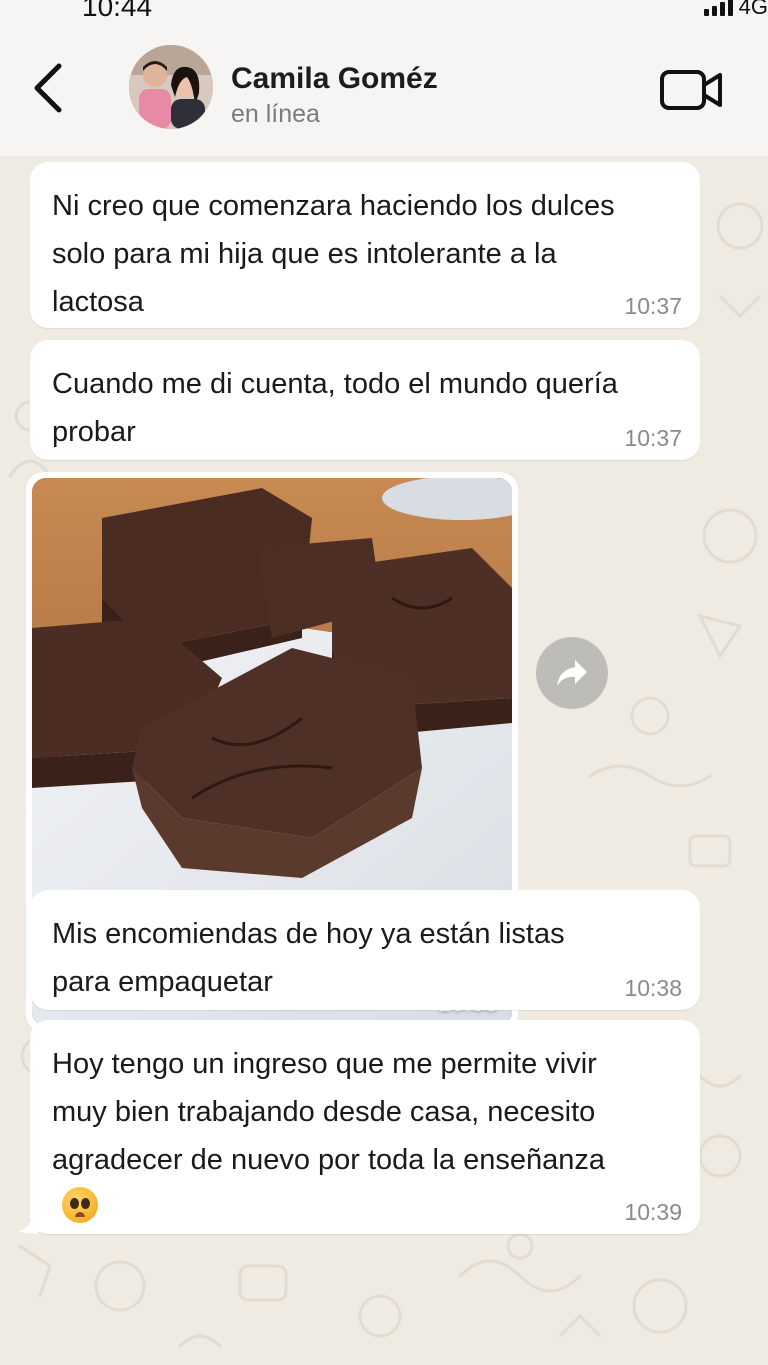  I want to click on video-camera-icon, so click(691, 90).